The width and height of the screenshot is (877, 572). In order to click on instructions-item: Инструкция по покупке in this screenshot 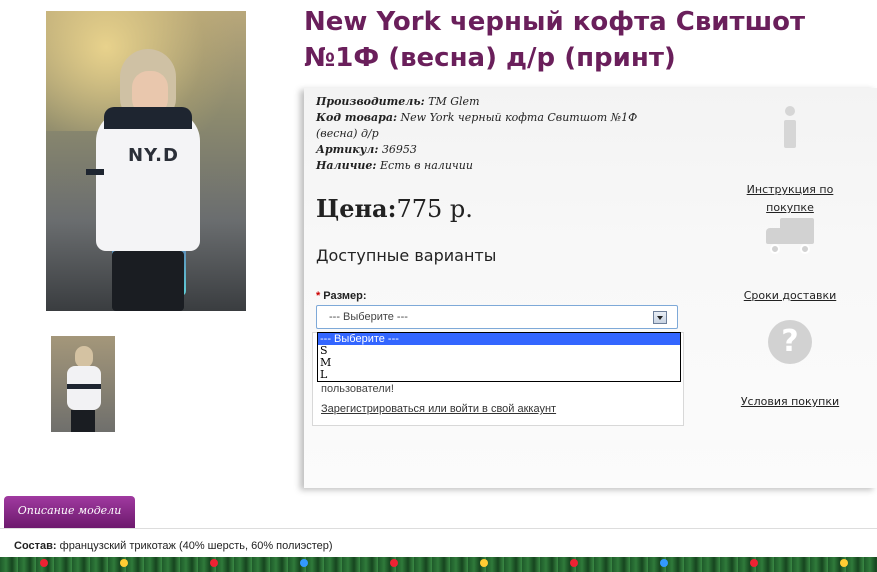, I will do `click(790, 198)`.